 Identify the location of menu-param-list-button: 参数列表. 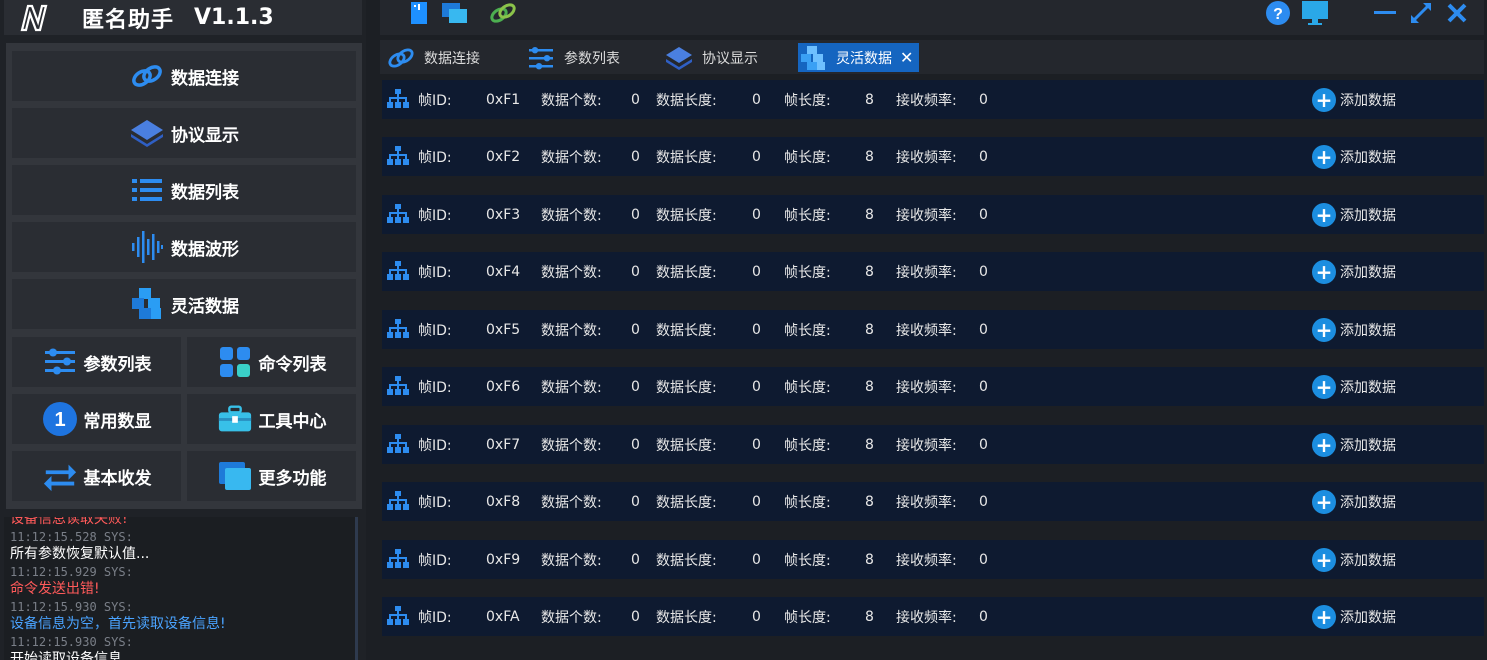
(96, 362).